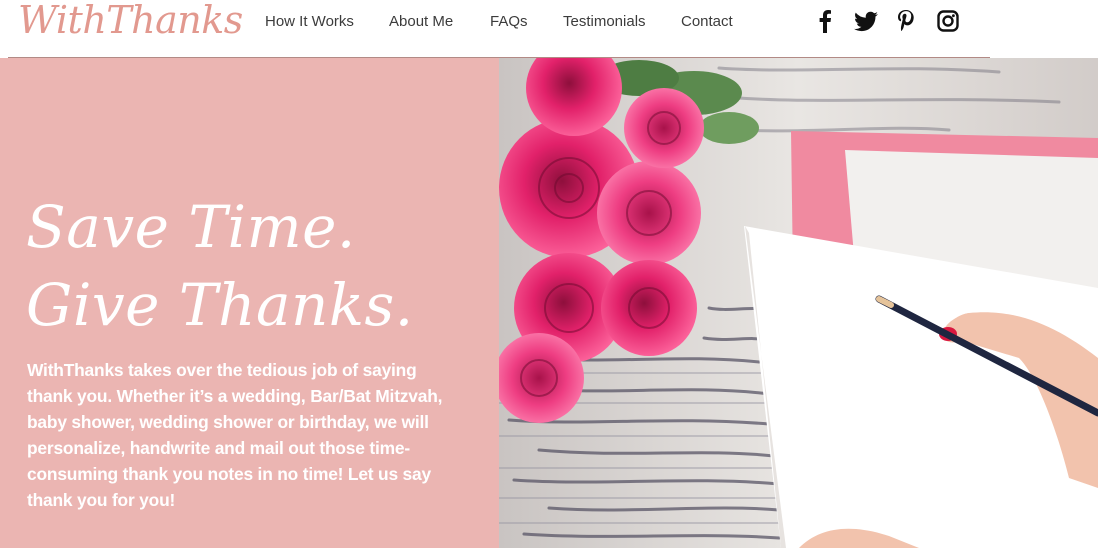 This screenshot has height=548, width=1098. I want to click on facebook-icon, so click(825, 21).